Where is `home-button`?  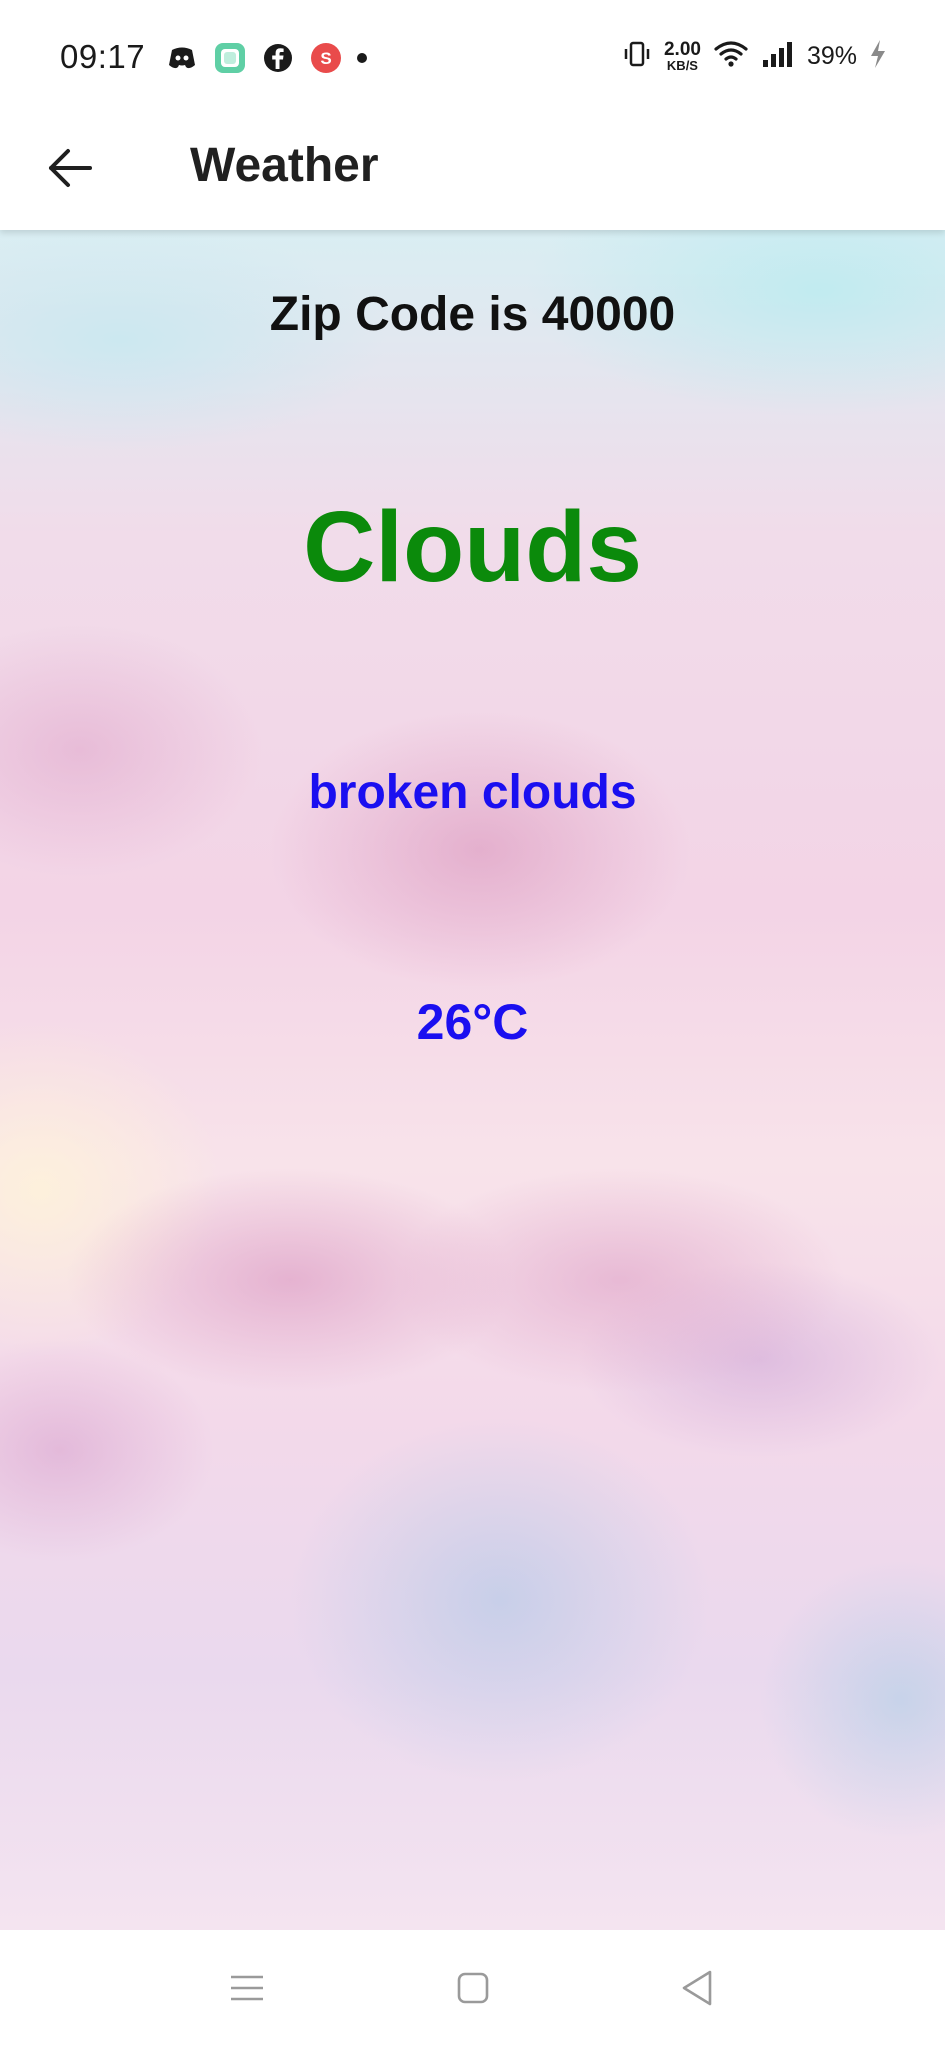
home-button is located at coordinates (473, 1990).